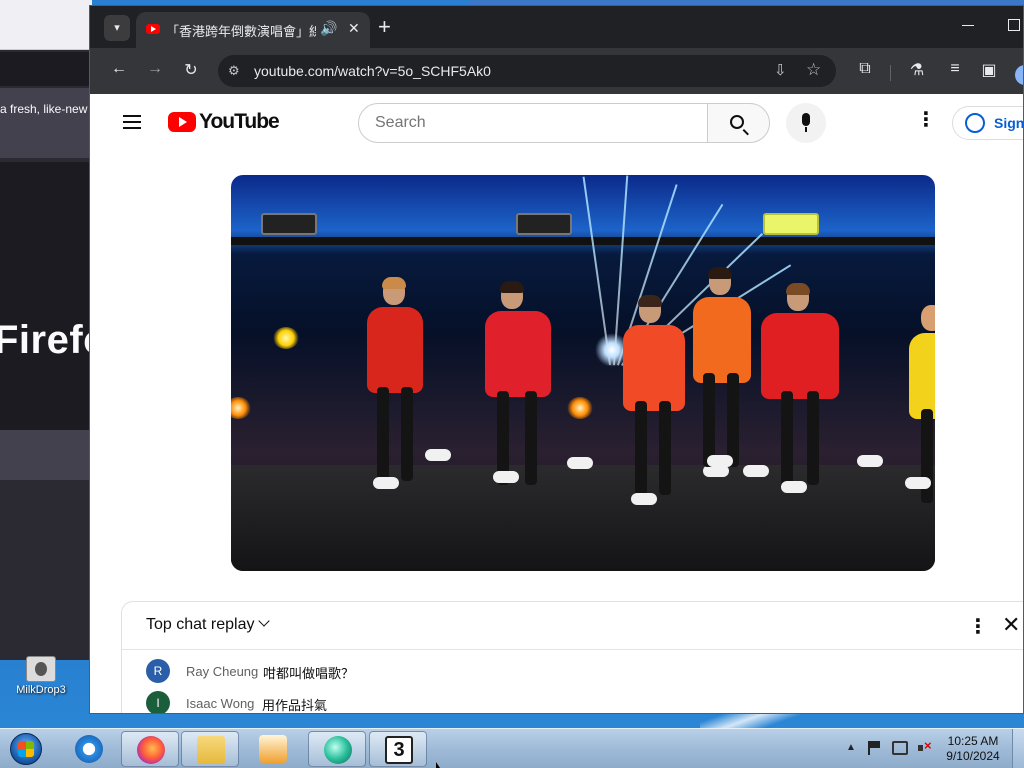 Image resolution: width=1024 pixels, height=768 pixels. Describe the element at coordinates (222, 671) in the screenshot. I see `author-name: Ray Cheung` at that location.